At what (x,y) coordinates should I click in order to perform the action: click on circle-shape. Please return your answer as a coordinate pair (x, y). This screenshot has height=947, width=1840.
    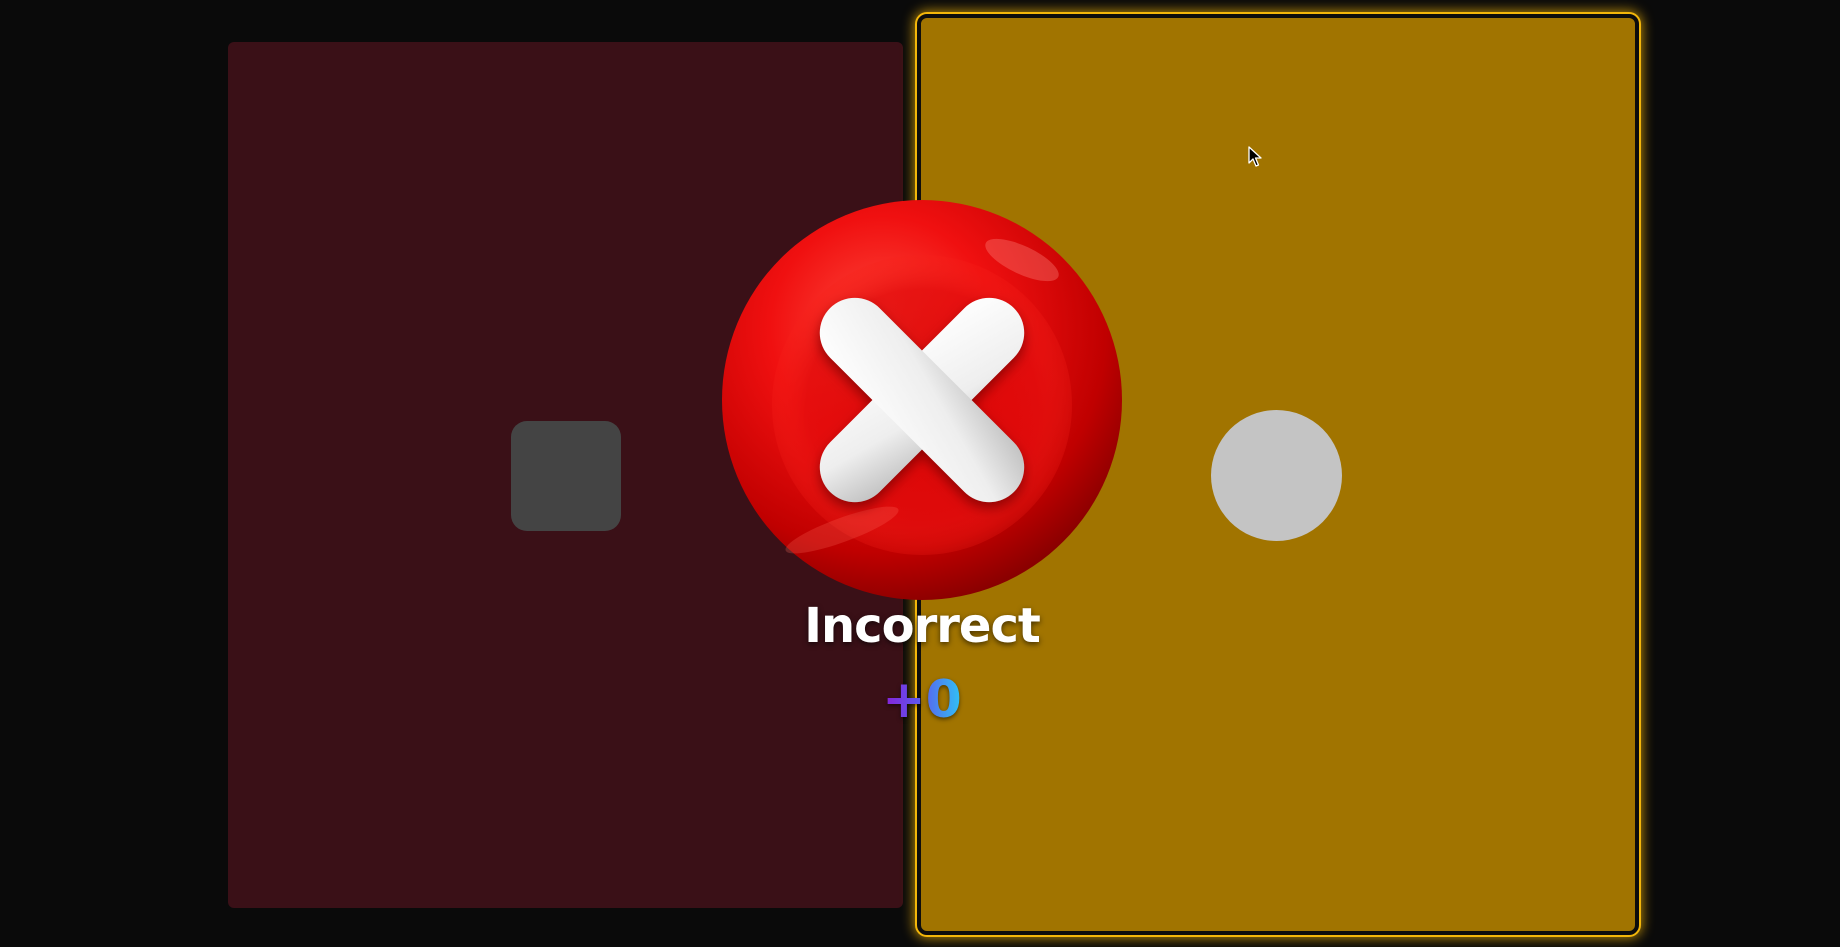
    Looking at the image, I should click on (1276, 475).